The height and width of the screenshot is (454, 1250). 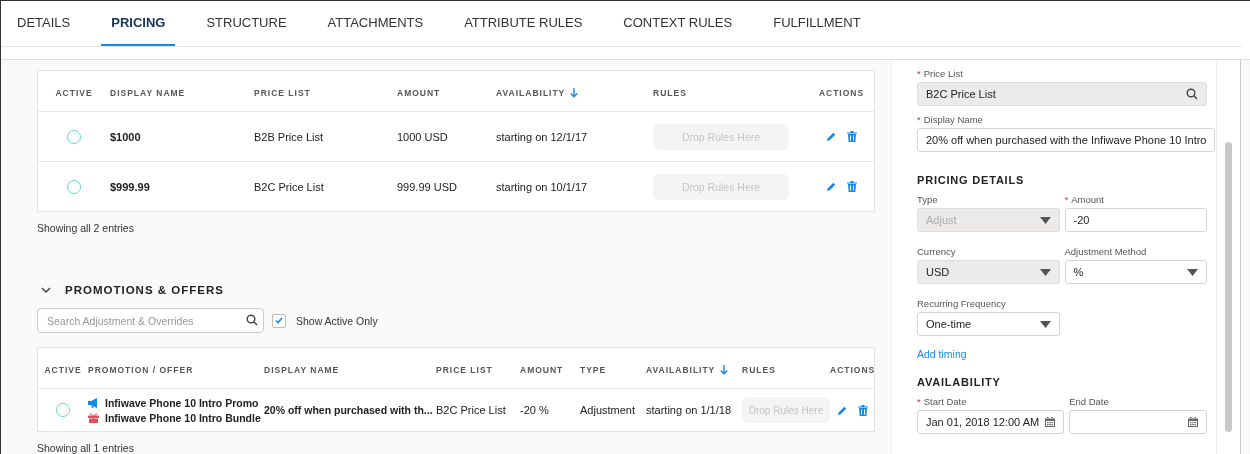 What do you see at coordinates (678, 23) in the screenshot?
I see `tab: CONTEXT RULES` at bounding box center [678, 23].